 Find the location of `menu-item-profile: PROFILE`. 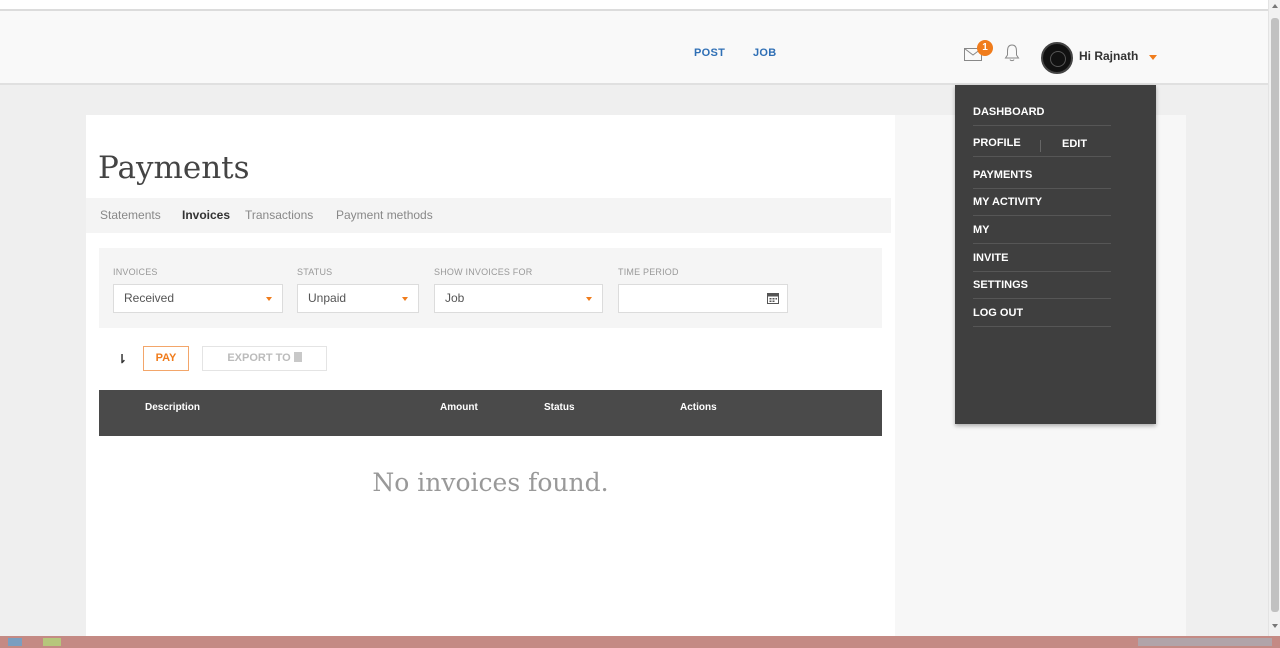

menu-item-profile: PROFILE is located at coordinates (1042, 143).